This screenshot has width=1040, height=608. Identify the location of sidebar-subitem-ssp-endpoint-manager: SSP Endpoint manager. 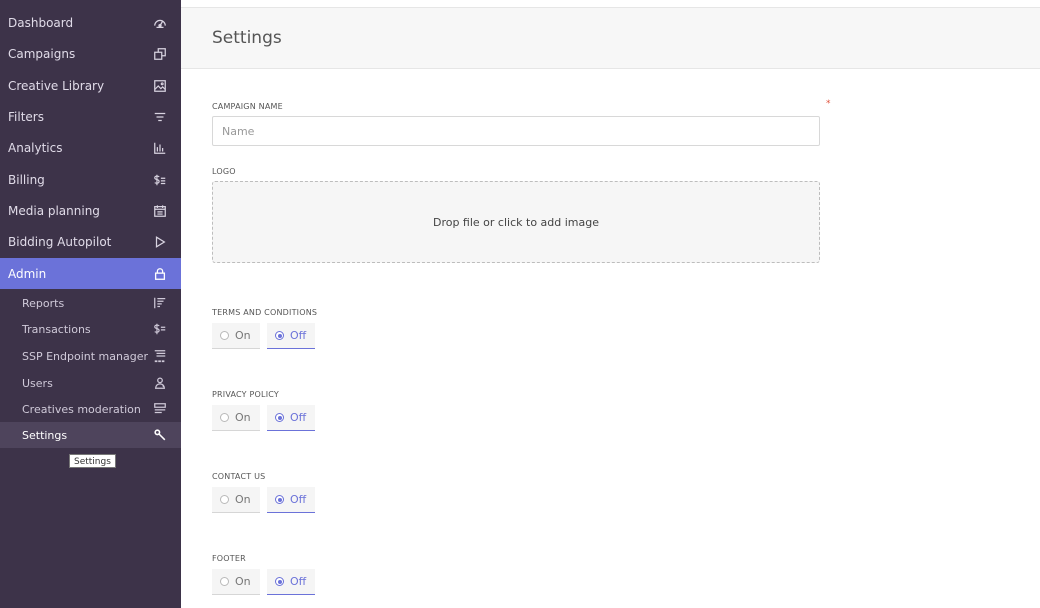
(90, 356).